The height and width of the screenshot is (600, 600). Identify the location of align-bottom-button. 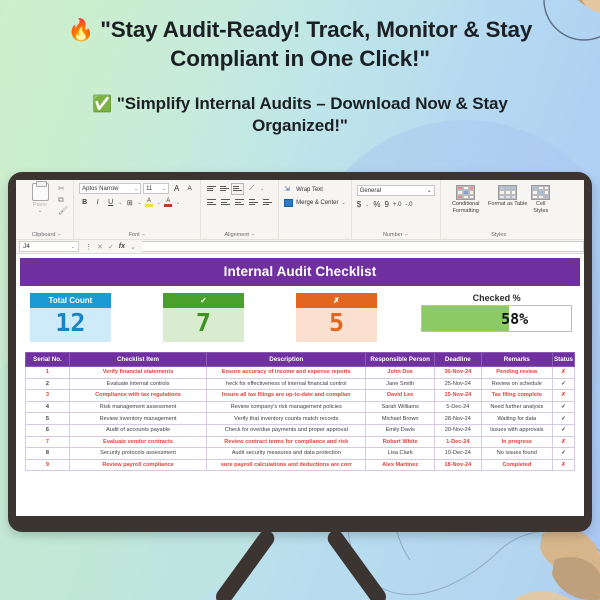
(238, 188).